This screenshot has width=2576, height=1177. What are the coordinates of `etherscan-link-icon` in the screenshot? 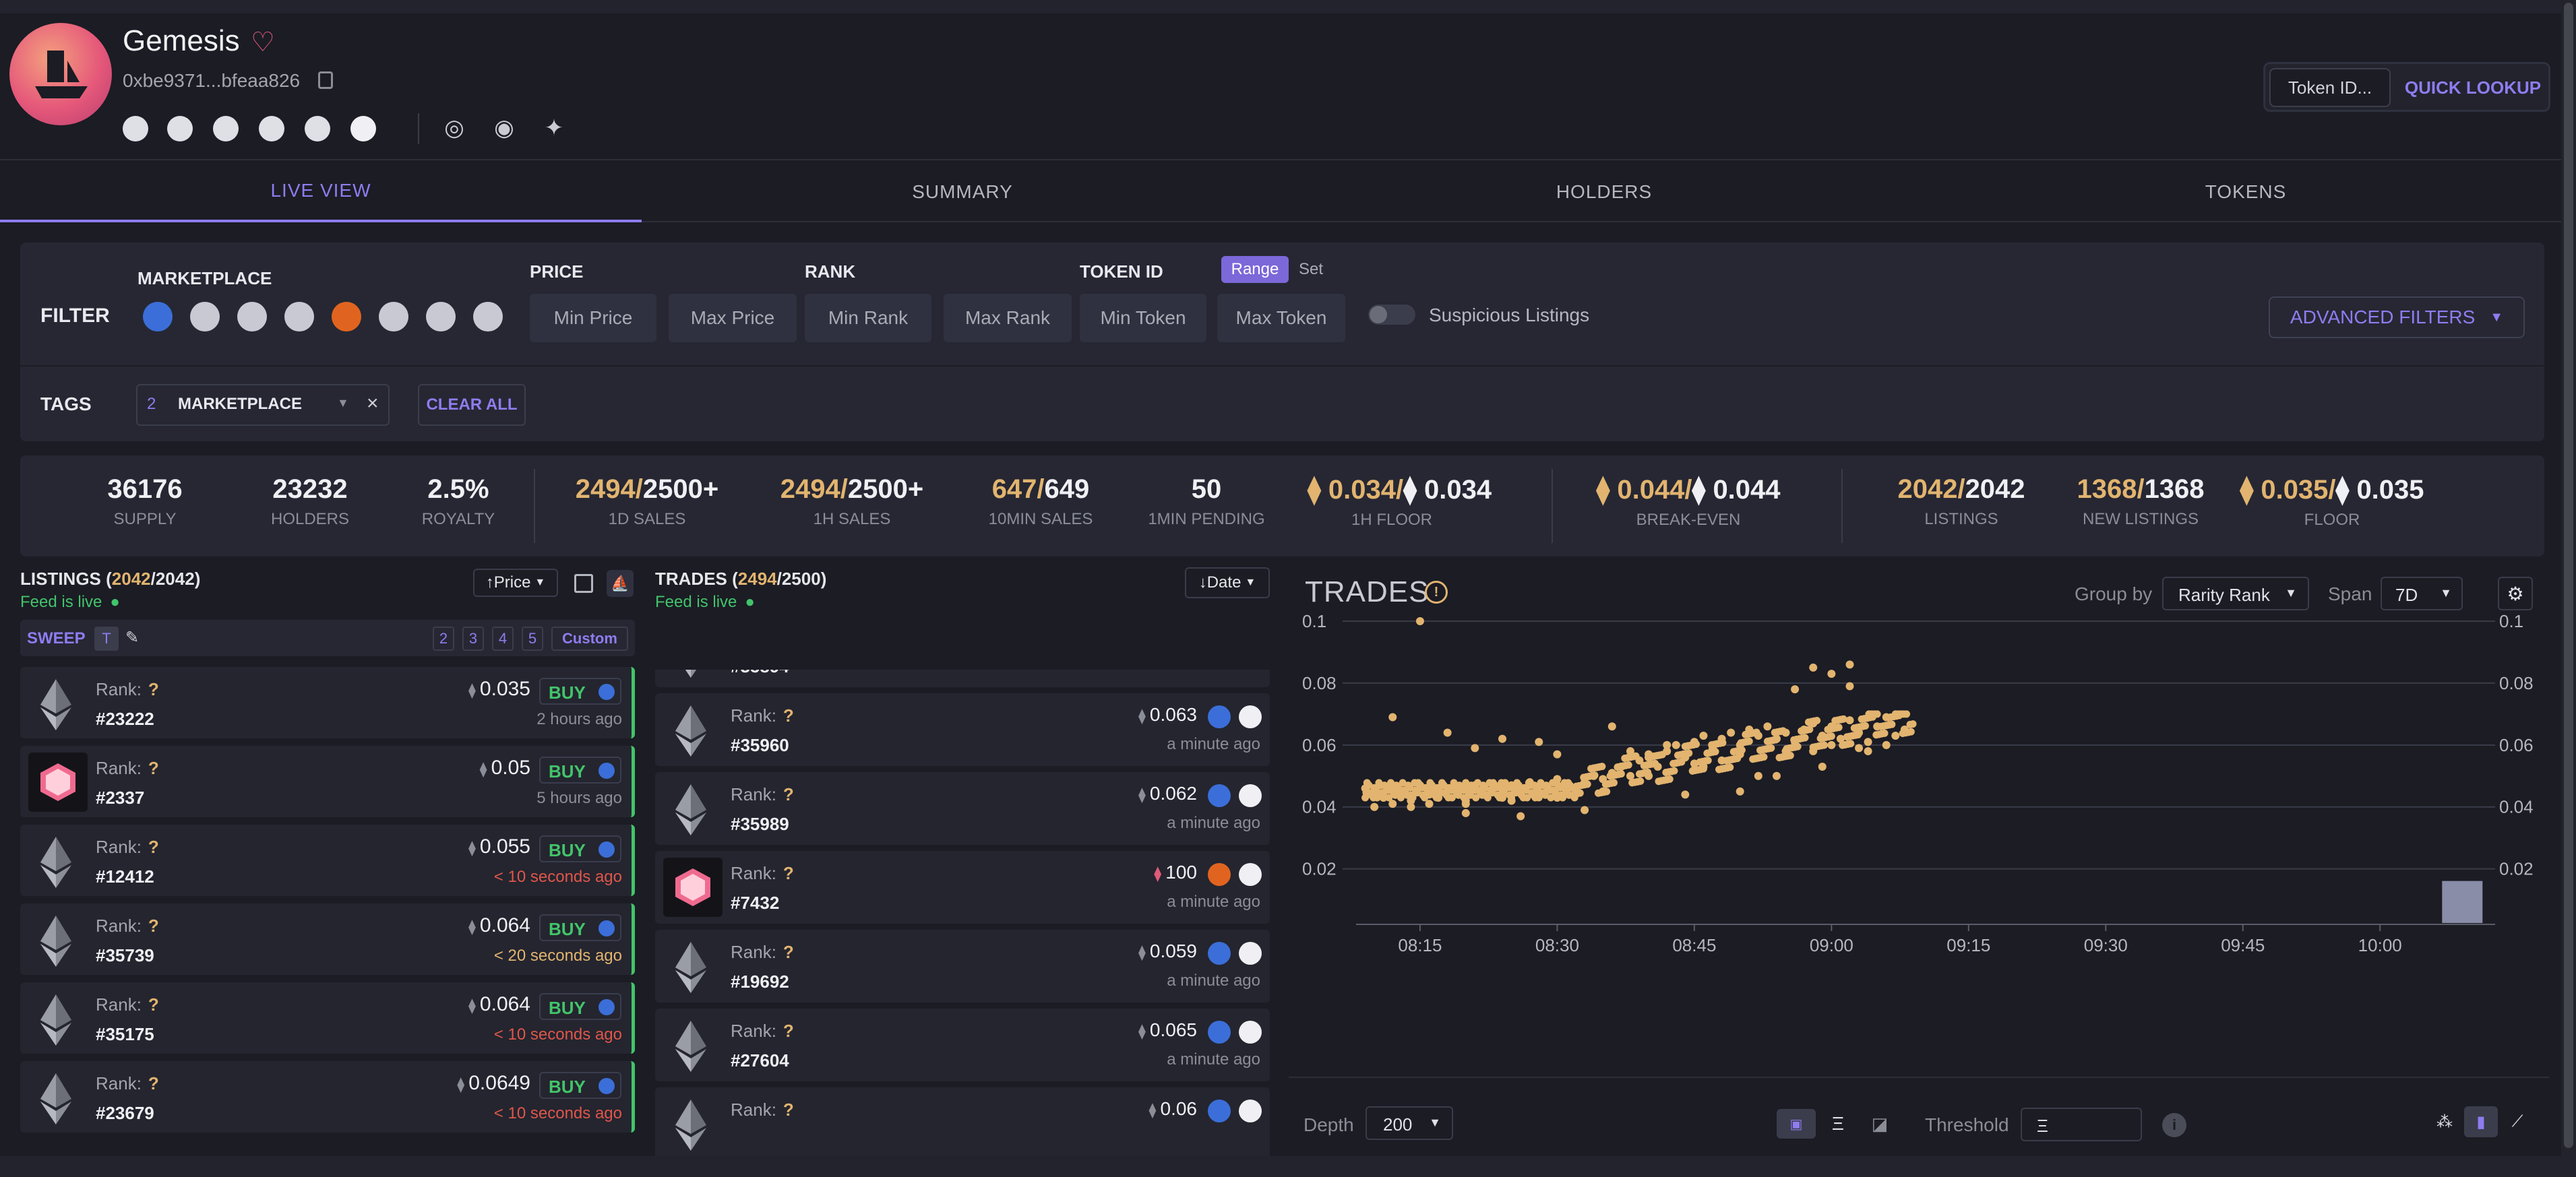 It's located at (363, 128).